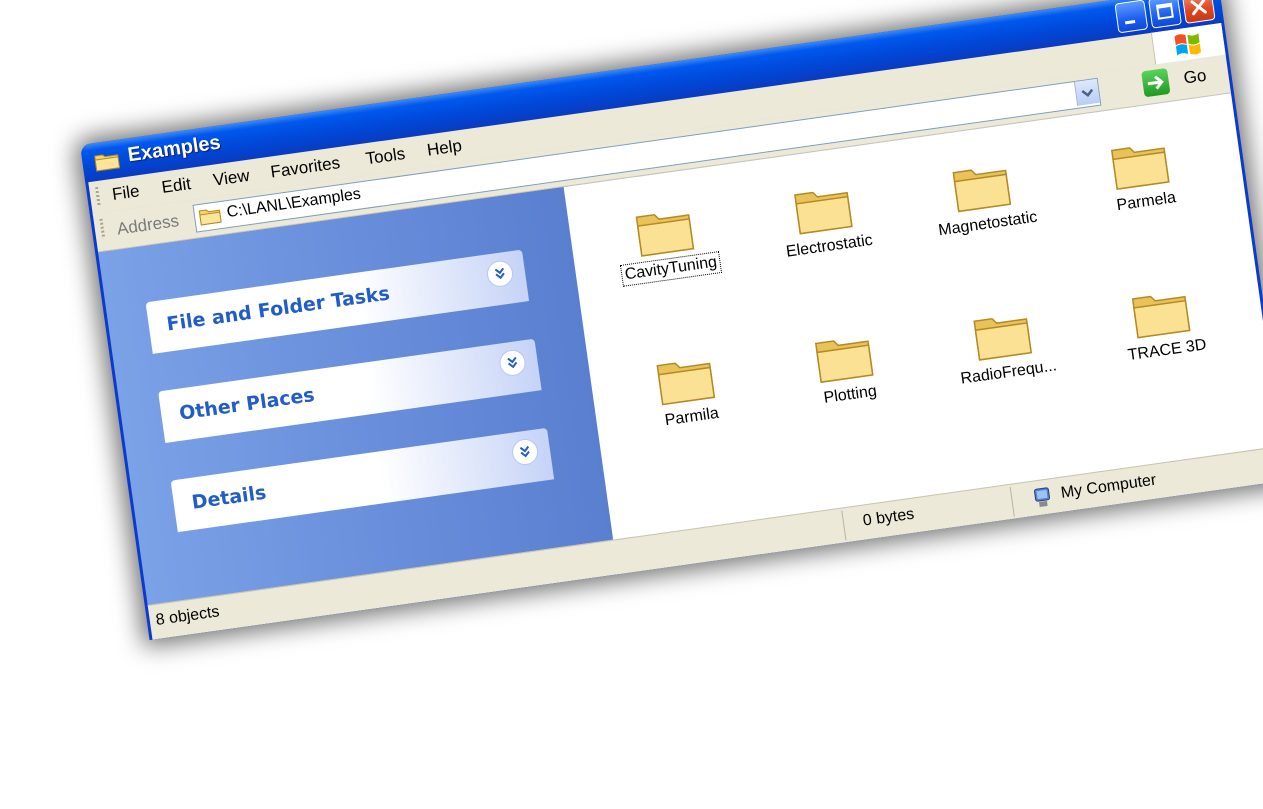 Image resolution: width=1263 pixels, height=809 pixels. What do you see at coordinates (1131, 17) in the screenshot?
I see `minimize-button` at bounding box center [1131, 17].